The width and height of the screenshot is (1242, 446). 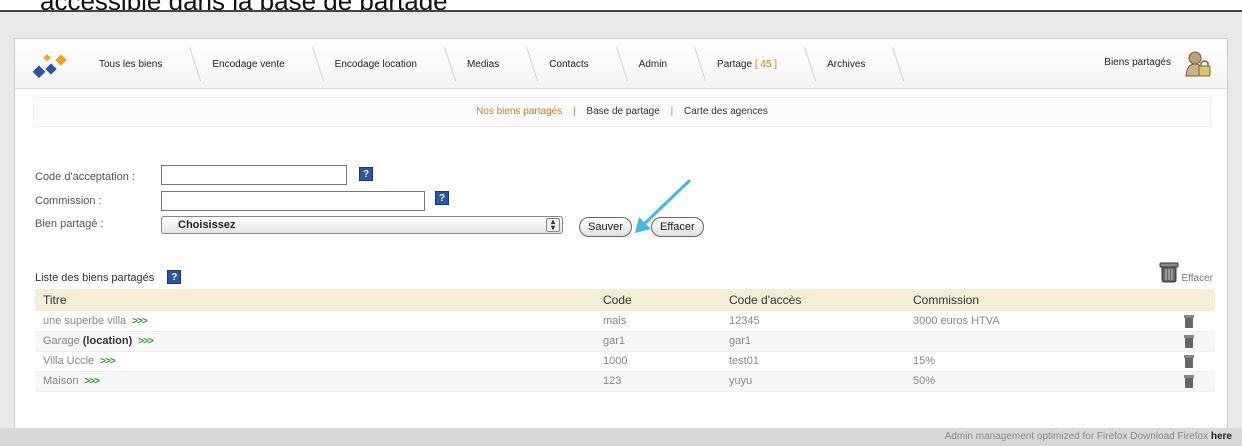 What do you see at coordinates (658, 361) in the screenshot?
I see `cell-code: 1000` at bounding box center [658, 361].